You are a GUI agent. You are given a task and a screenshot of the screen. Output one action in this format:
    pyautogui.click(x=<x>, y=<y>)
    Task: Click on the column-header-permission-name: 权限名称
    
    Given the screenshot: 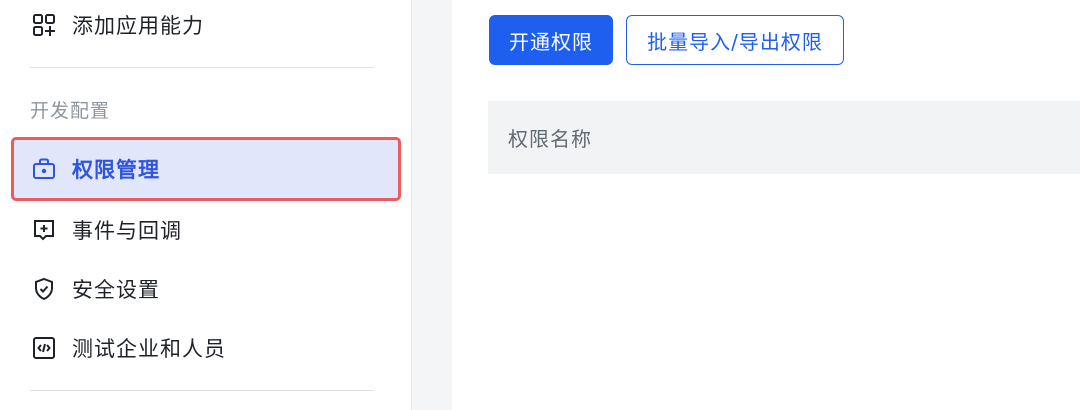 What is the action you would take?
    pyautogui.click(x=550, y=139)
    